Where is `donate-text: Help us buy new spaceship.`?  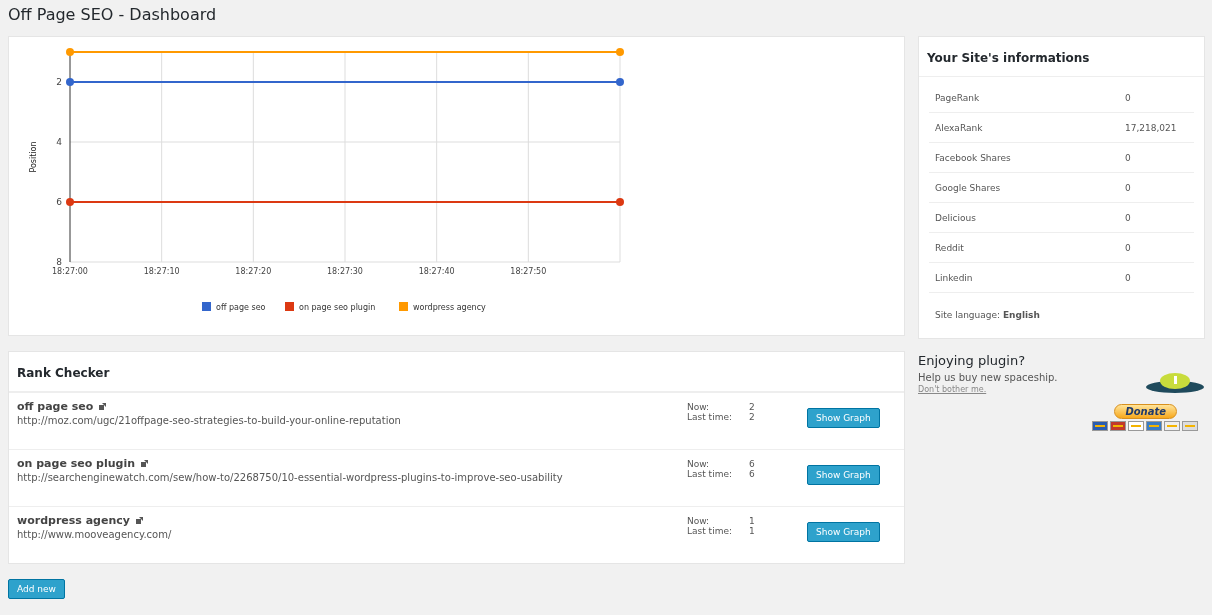 donate-text: Help us buy new spaceship. is located at coordinates (988, 377).